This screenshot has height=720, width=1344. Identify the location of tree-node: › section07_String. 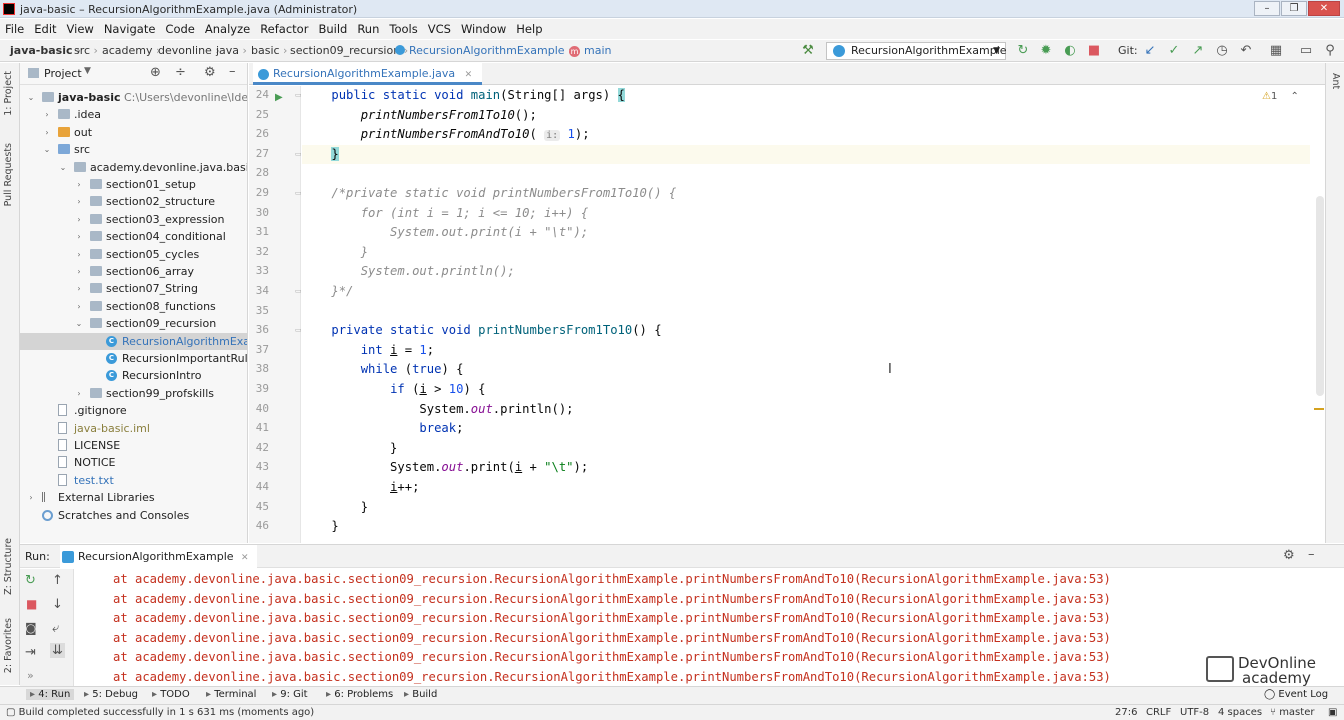
(133, 288).